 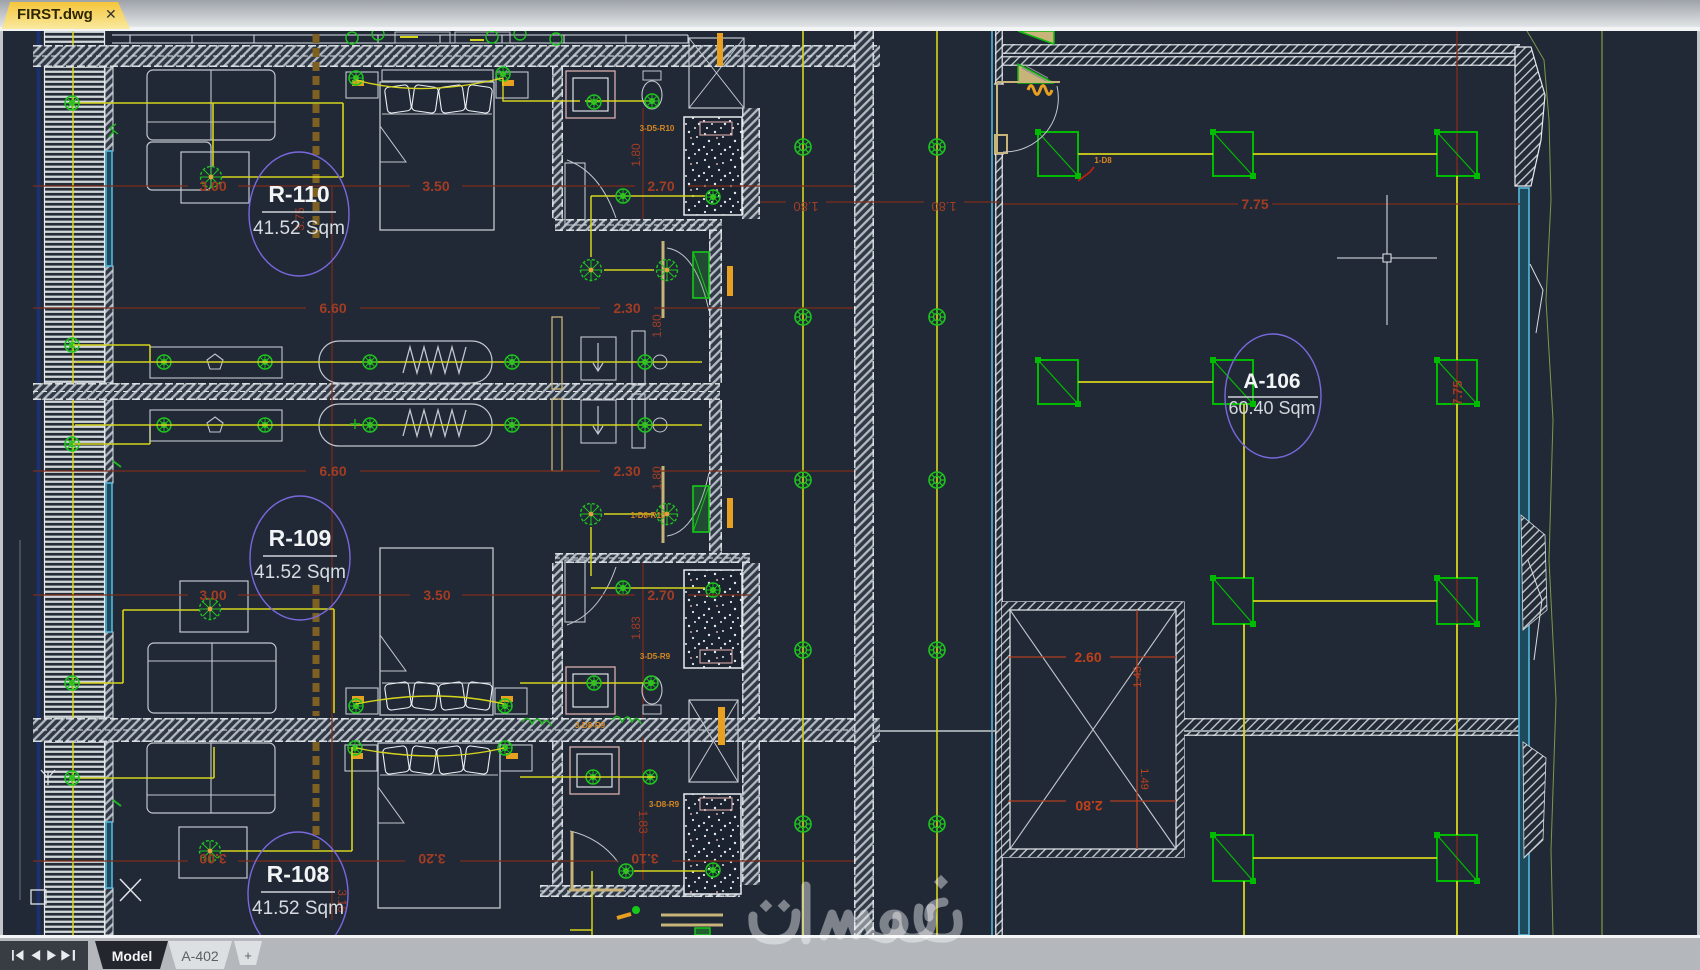 I want to click on svg-text: 3-D5-R9, so click(x=655, y=656).